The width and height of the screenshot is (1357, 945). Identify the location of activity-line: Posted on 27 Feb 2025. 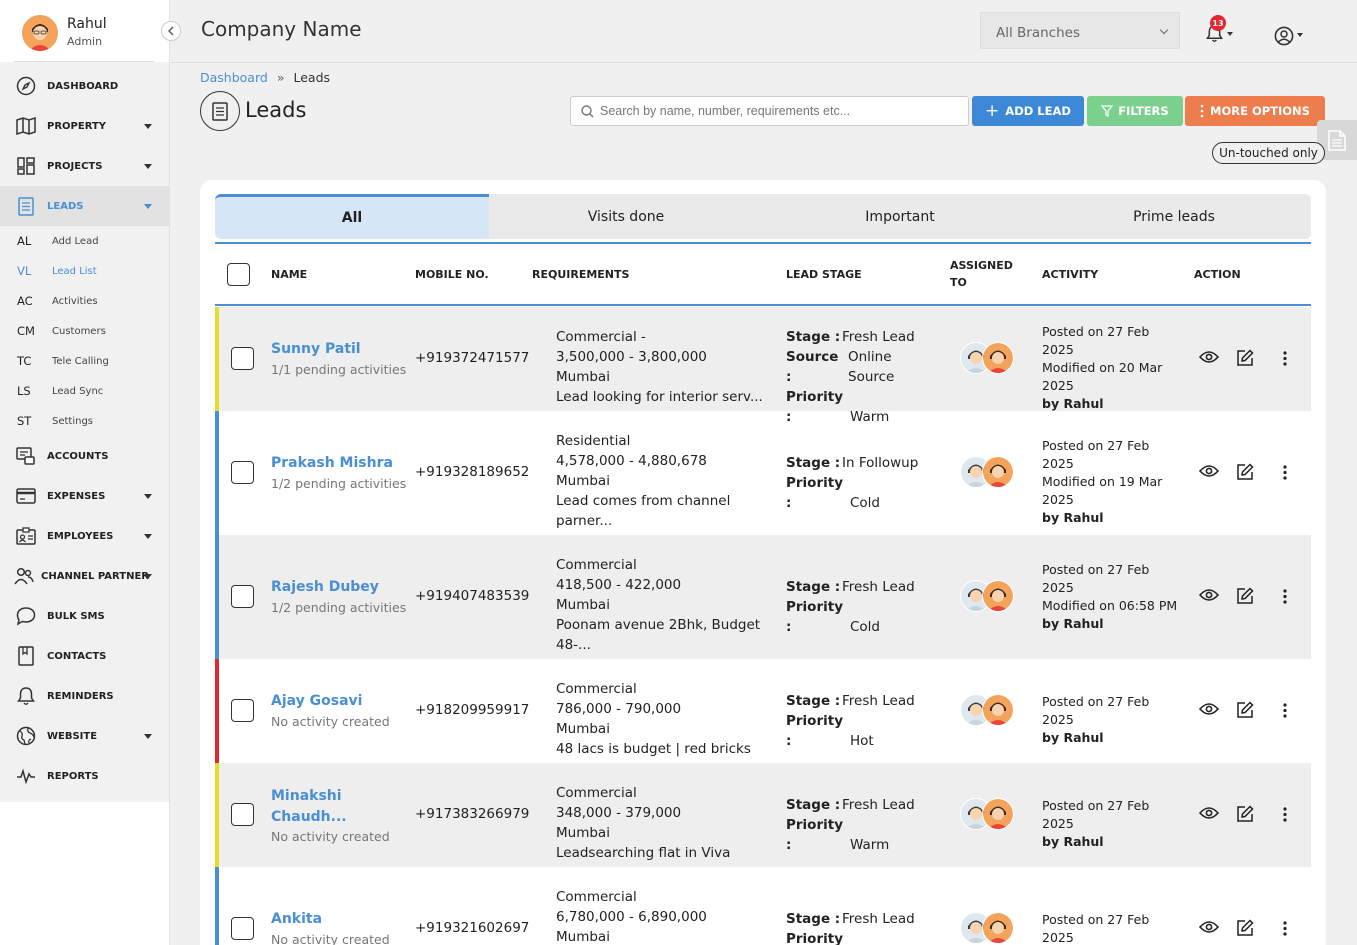
(1096, 340).